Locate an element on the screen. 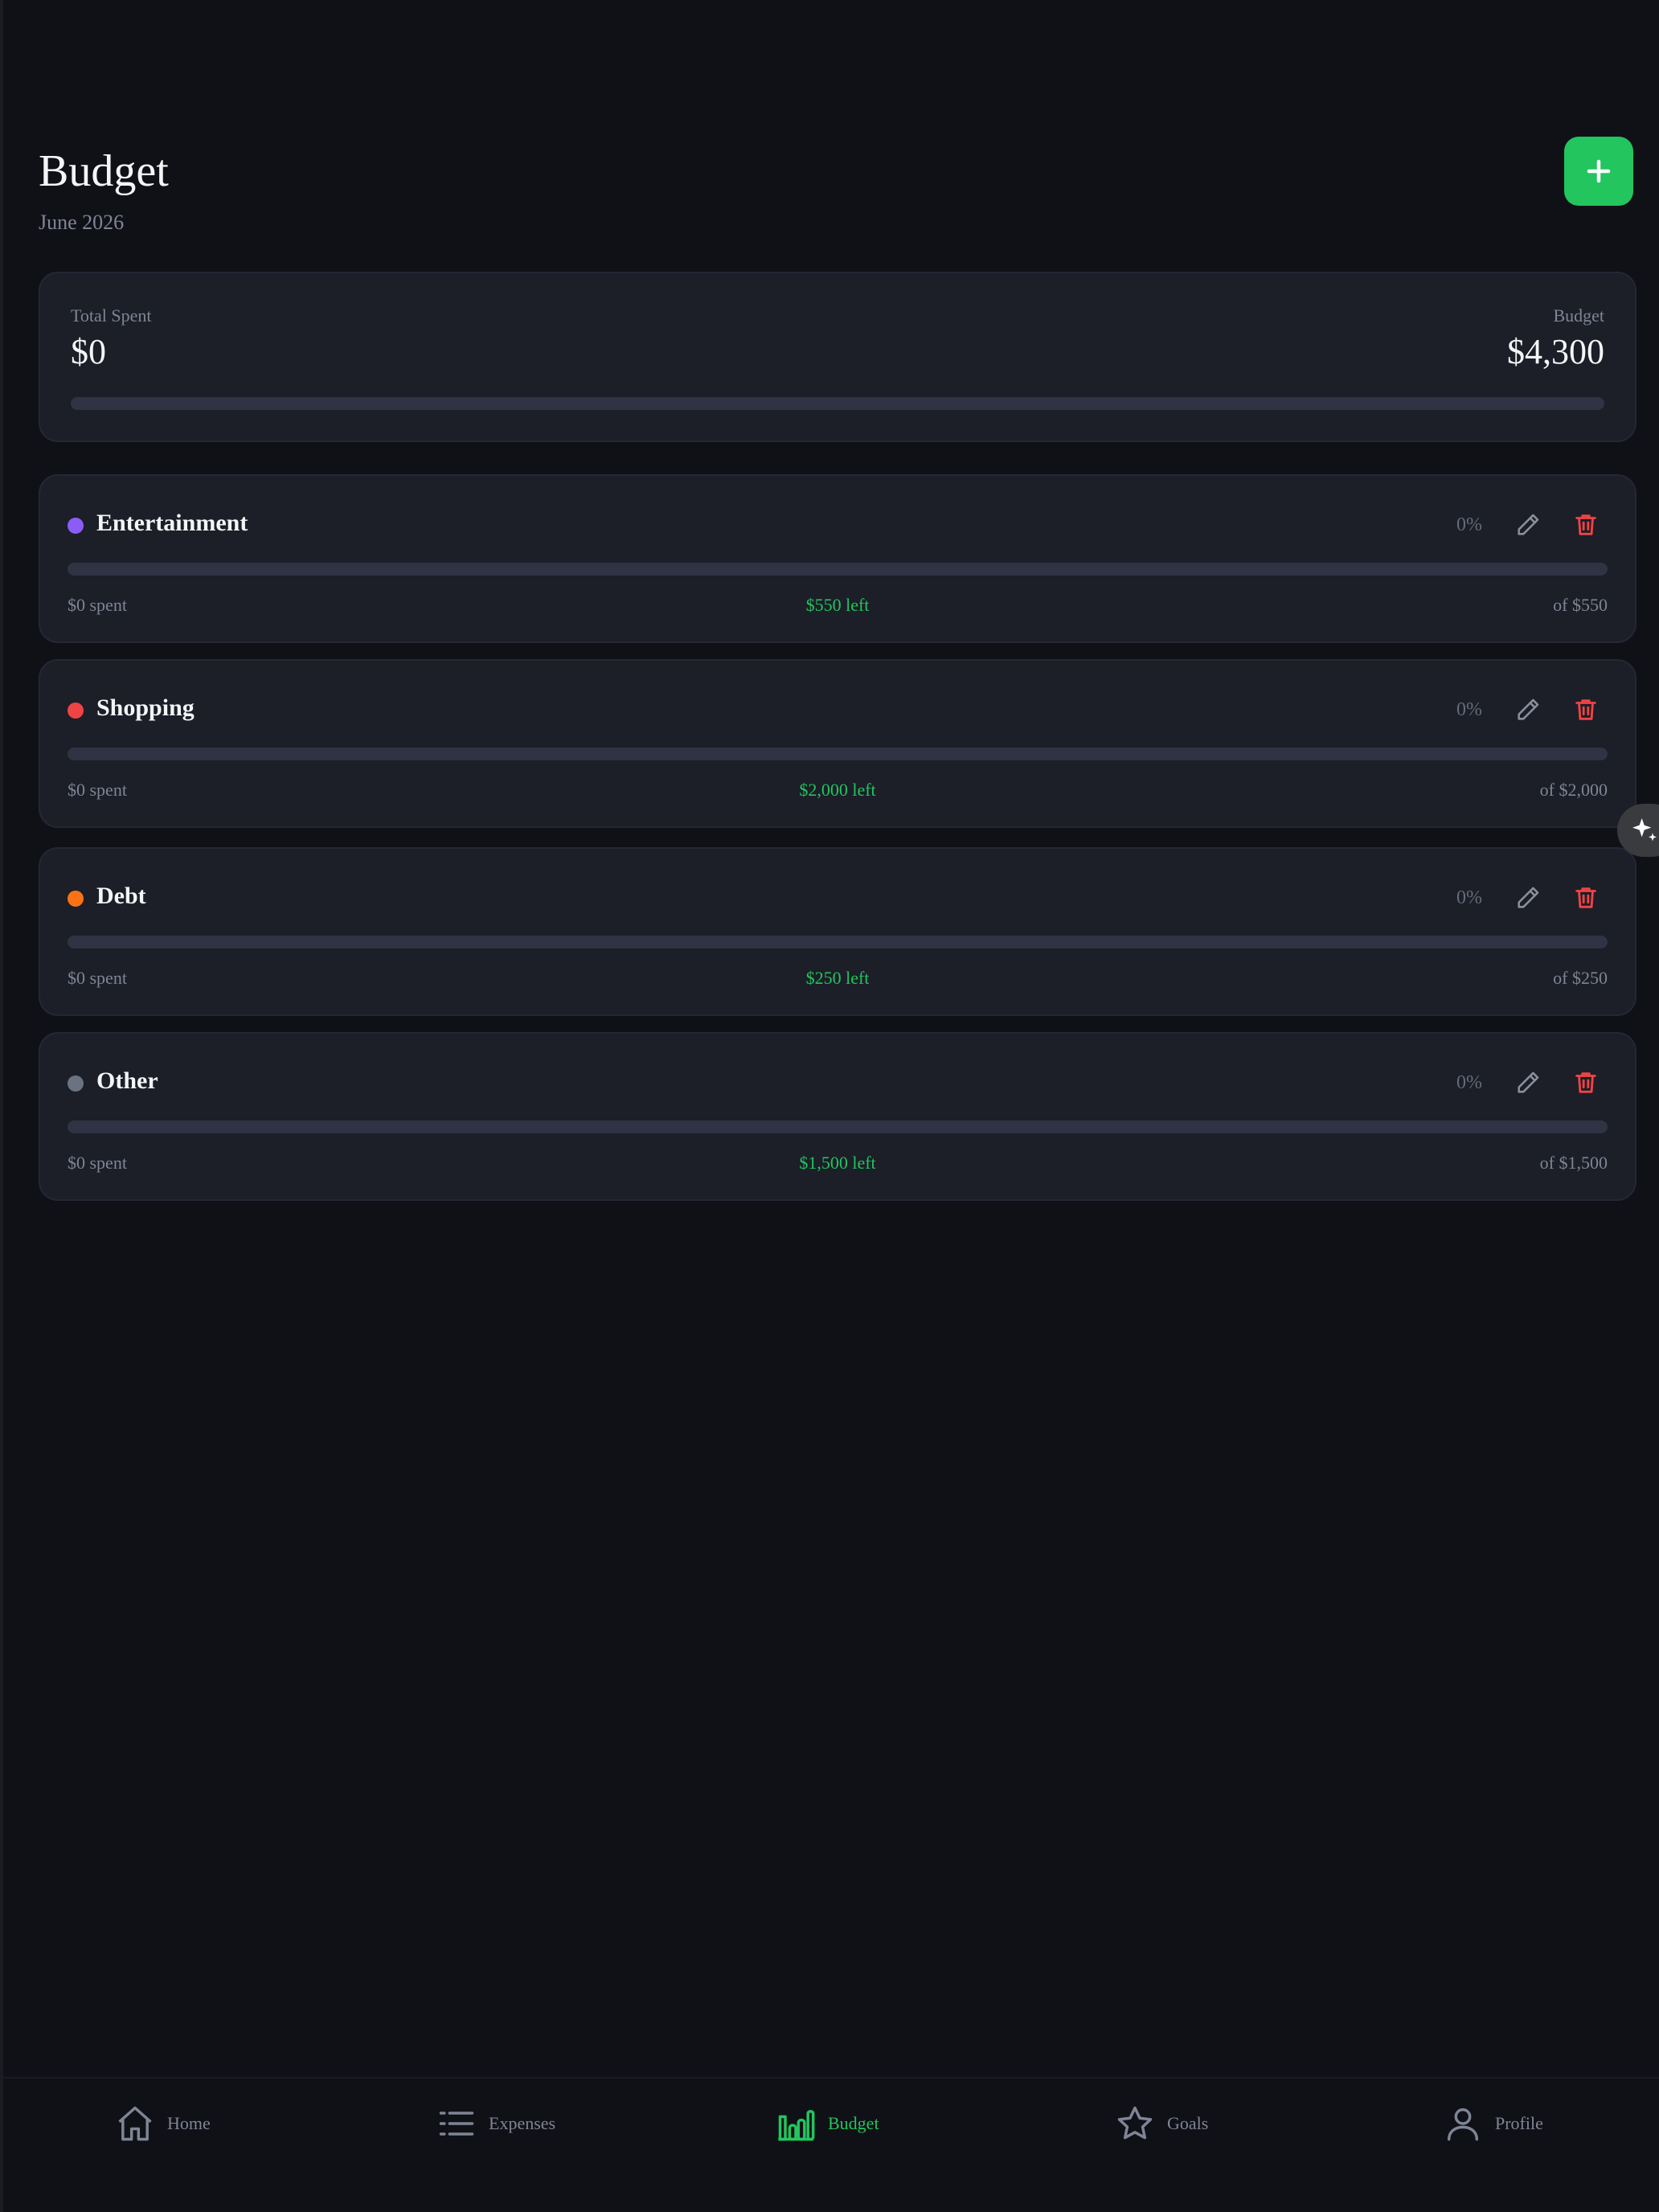  category-card-other: Other 0% $0 spent $1,500 left of $1,500 is located at coordinates (837, 1116).